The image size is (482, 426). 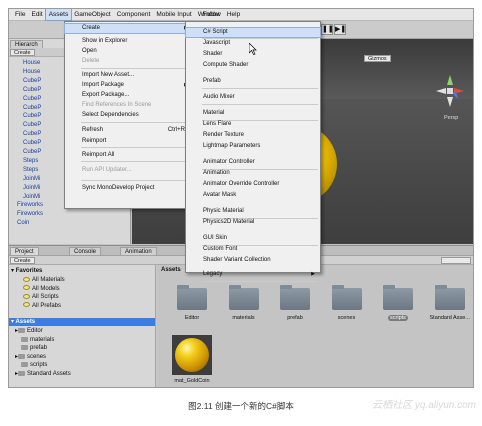 I want to click on create-menu-item-custom-font: Custom Font, so click(x=253, y=249).